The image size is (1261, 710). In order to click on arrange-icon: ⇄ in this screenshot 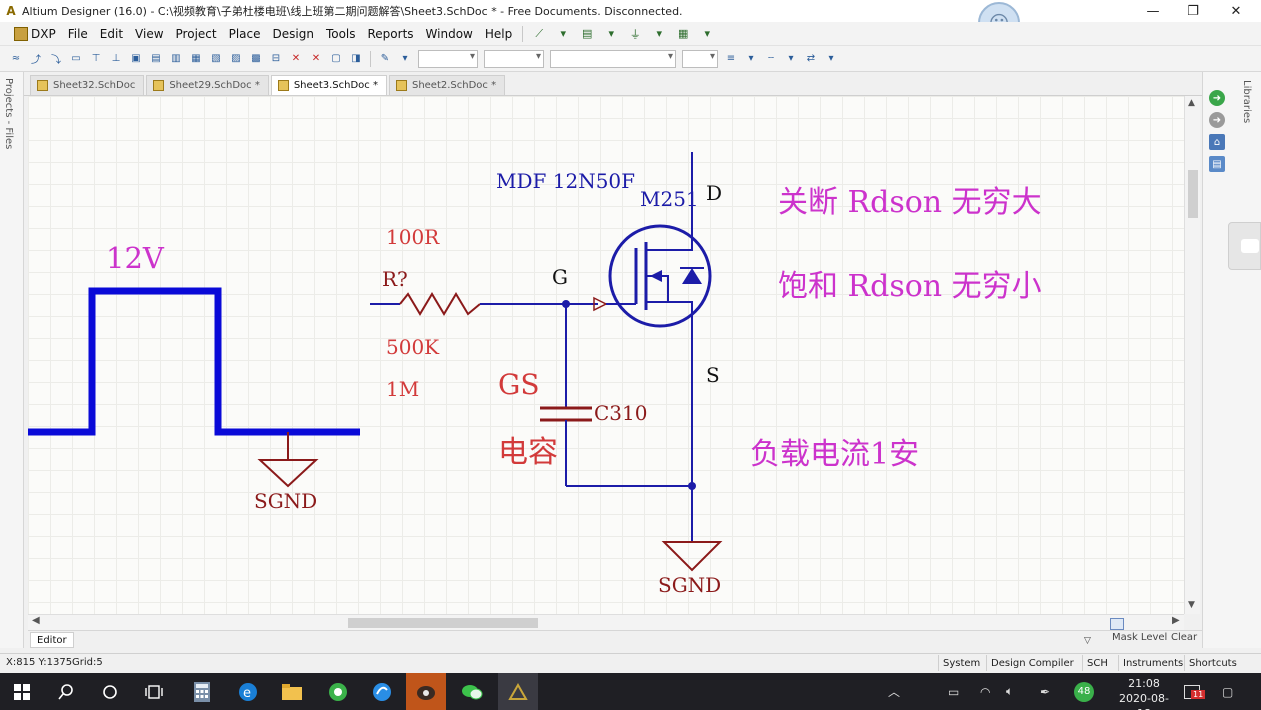, I will do `click(811, 59)`.